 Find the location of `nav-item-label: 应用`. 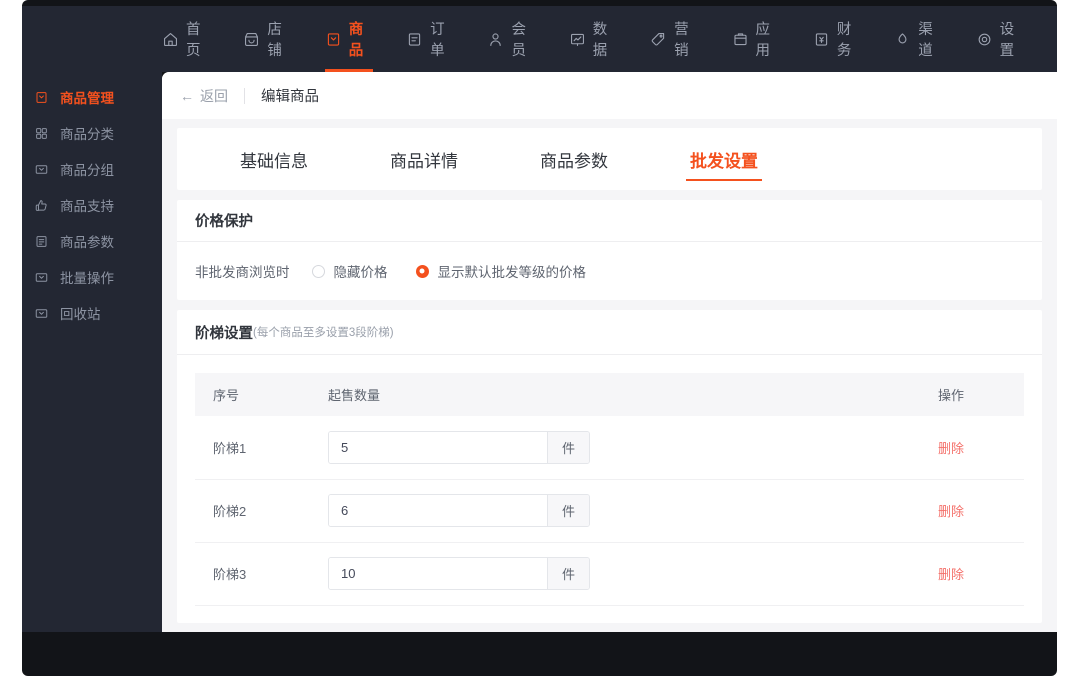

nav-item-label: 应用 is located at coordinates (763, 40).